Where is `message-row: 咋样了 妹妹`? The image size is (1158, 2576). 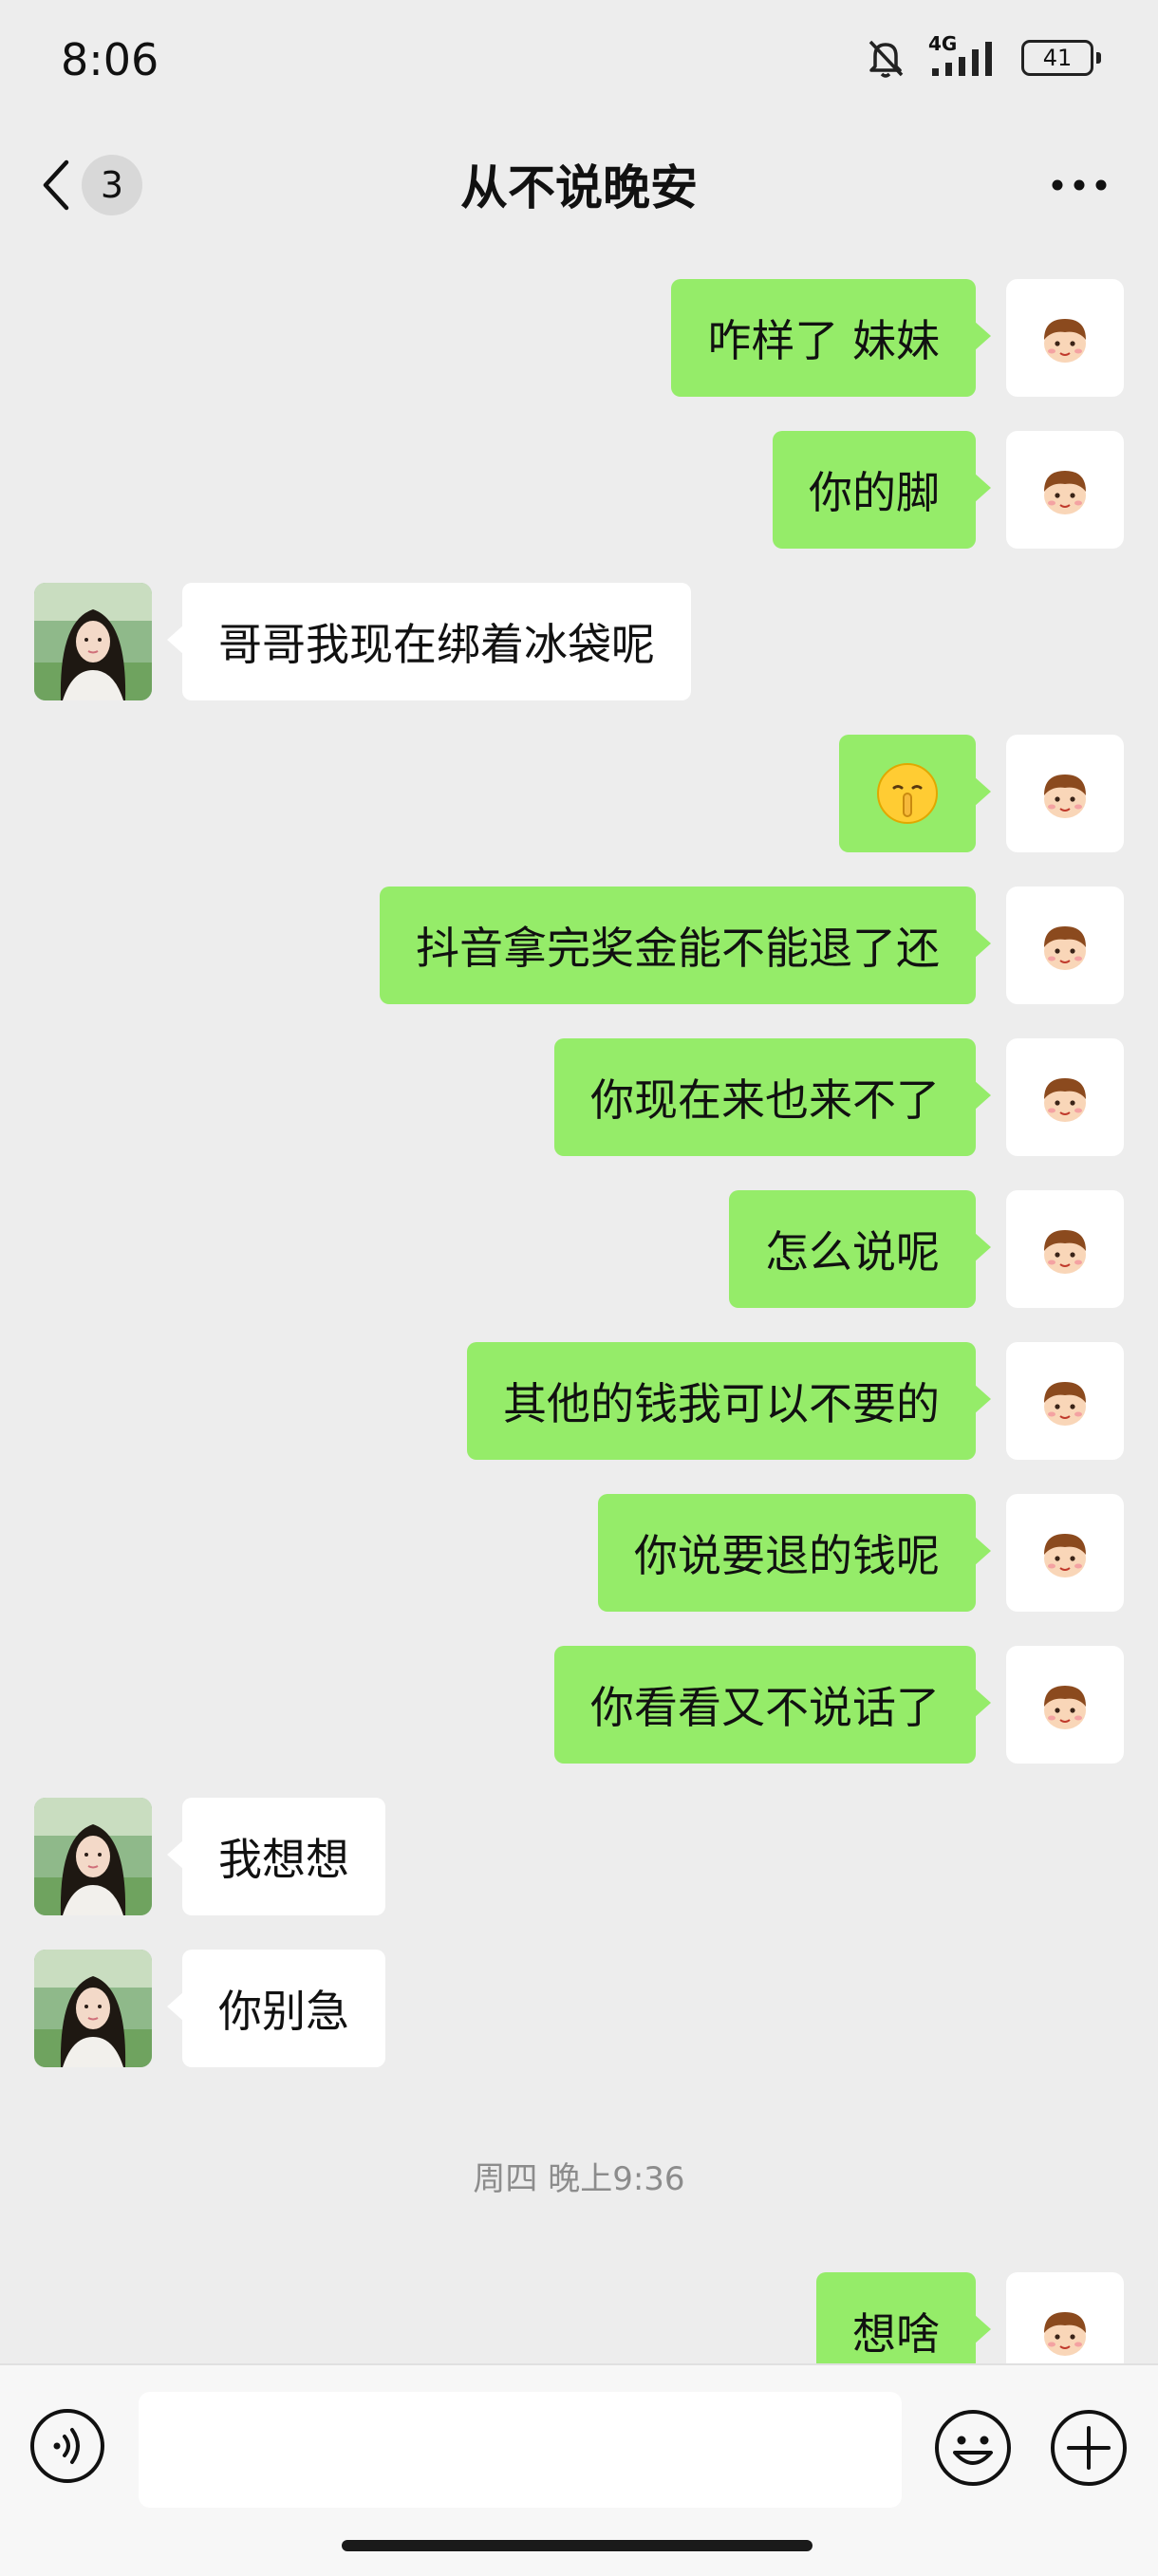
message-row: 咋样了 妹妹 is located at coordinates (579, 338).